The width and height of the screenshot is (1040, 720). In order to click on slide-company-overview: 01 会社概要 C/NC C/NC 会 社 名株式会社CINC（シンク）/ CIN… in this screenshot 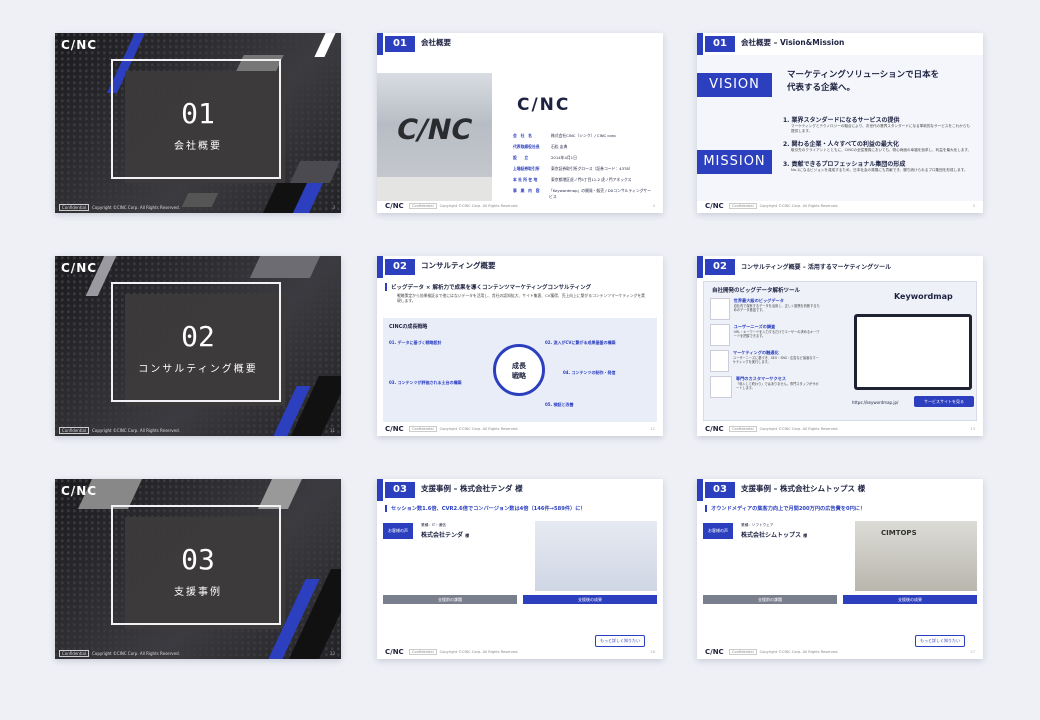, I will do `click(520, 123)`.